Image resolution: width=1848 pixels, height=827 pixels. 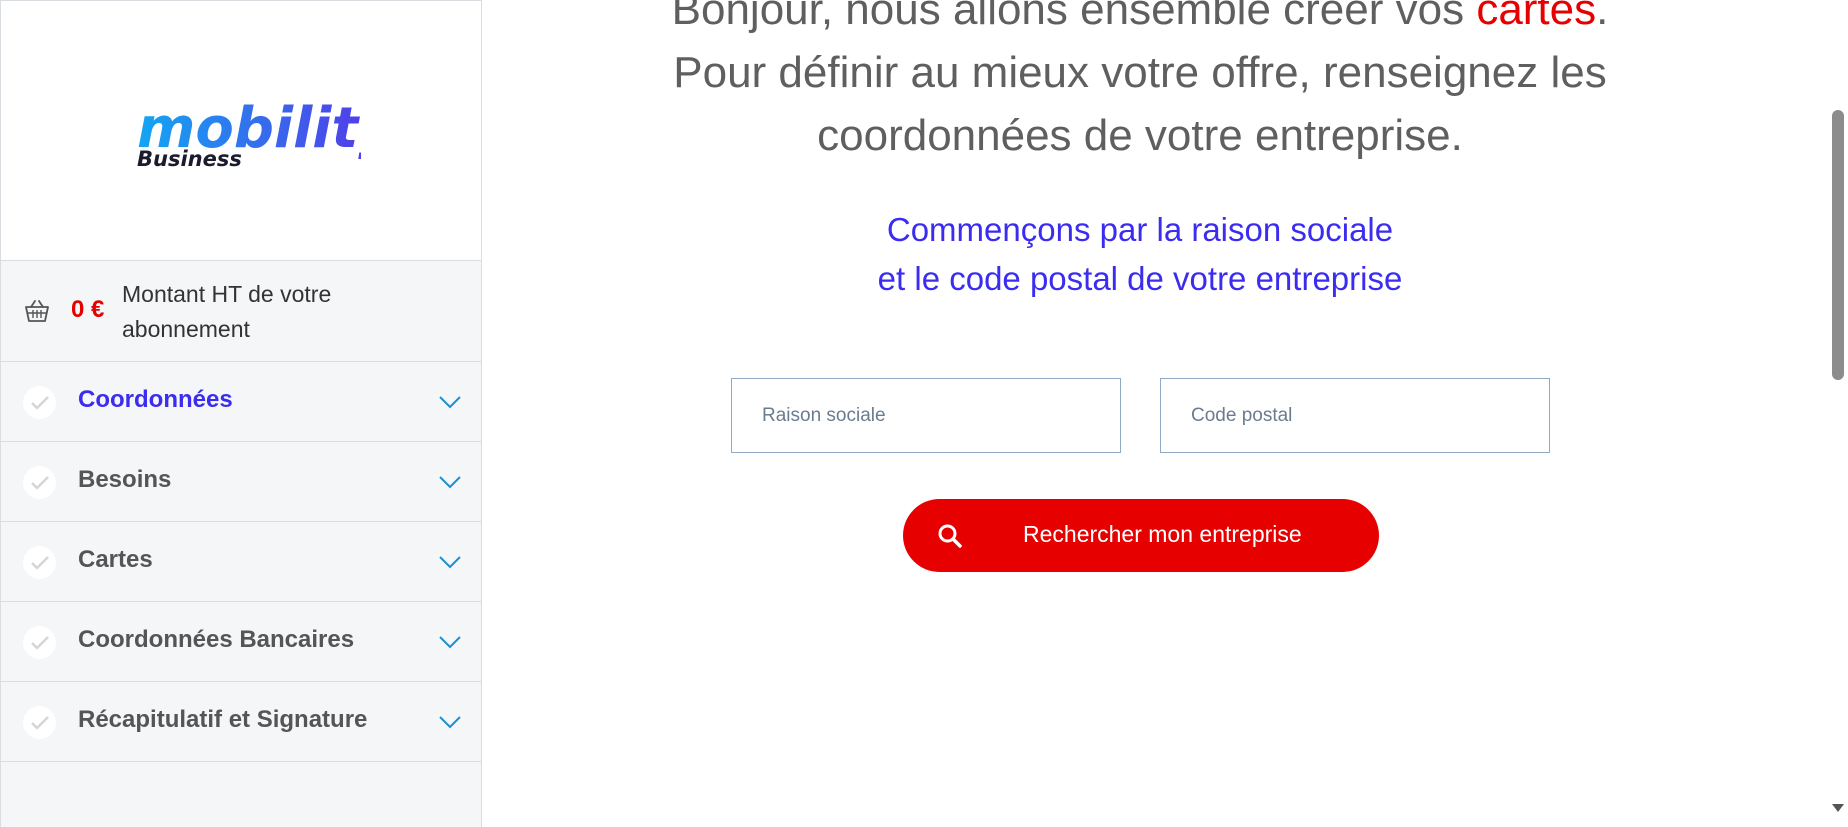 I want to click on search-icon, so click(x=950, y=536).